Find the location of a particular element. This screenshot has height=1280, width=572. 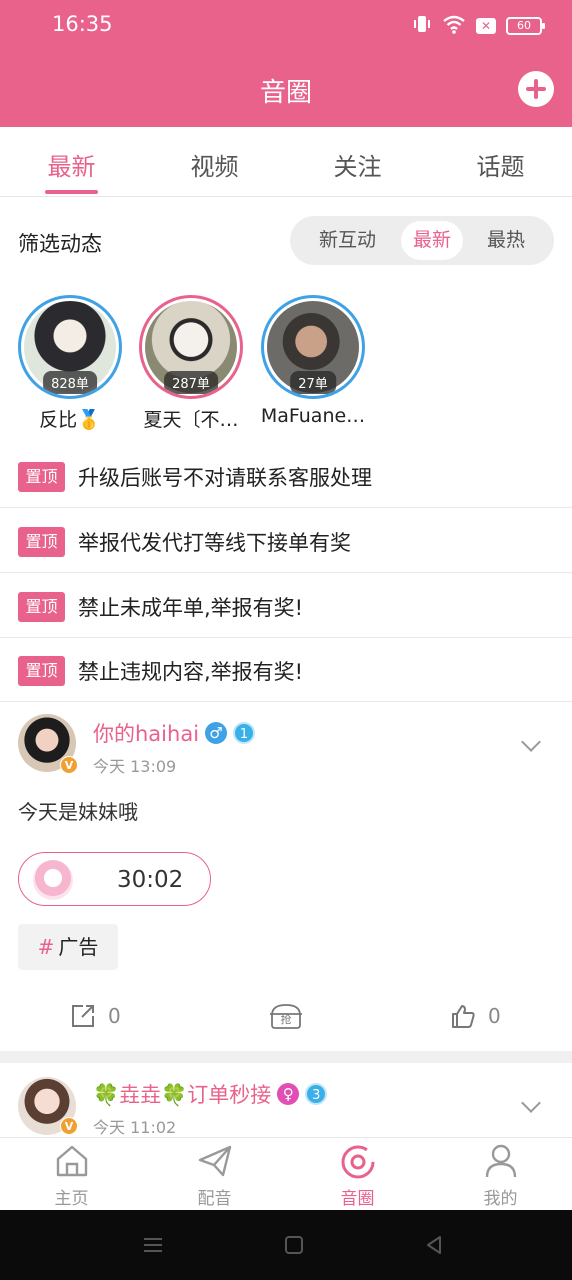

tab-bar: 最新 视频 关注 话题 is located at coordinates (286, 162).